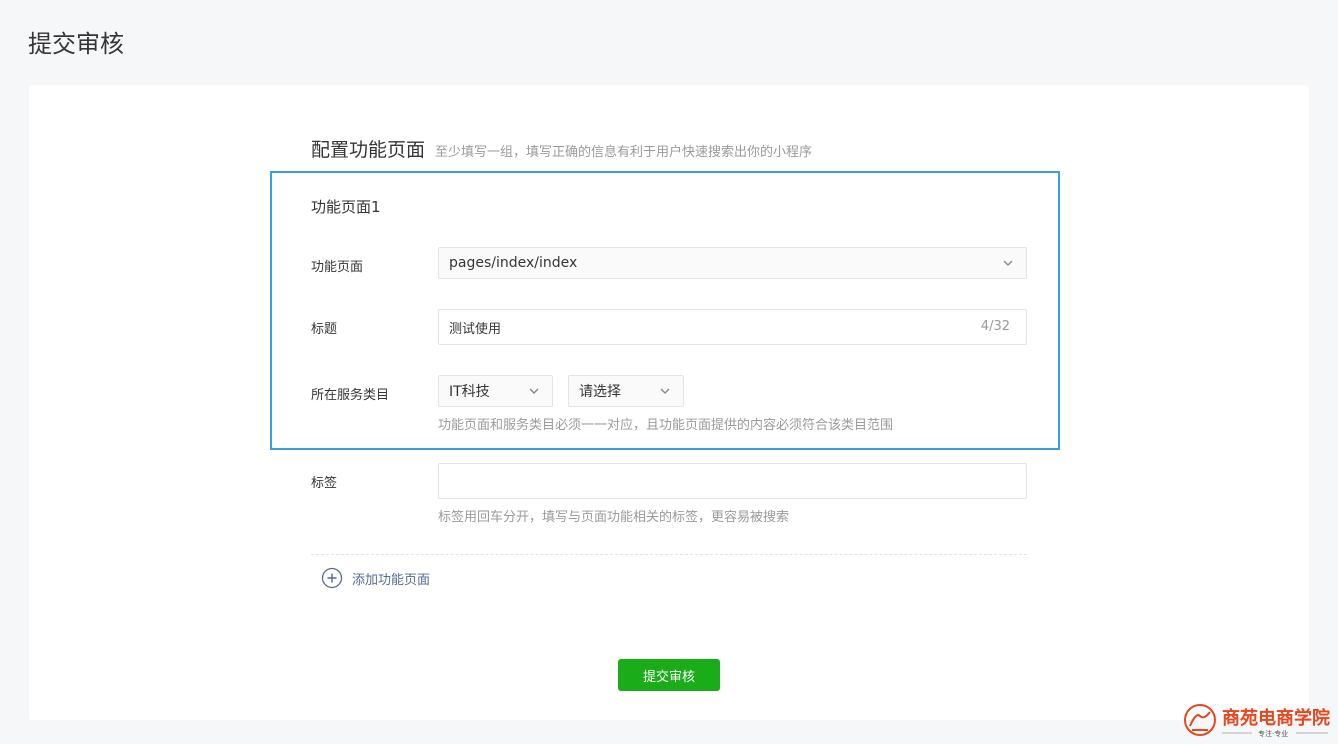  Describe the element at coordinates (624, 152) in the screenshot. I see `section-tip: 至少填写一组，填写正确的信息有利于用户快速搜索出你的小程序` at that location.